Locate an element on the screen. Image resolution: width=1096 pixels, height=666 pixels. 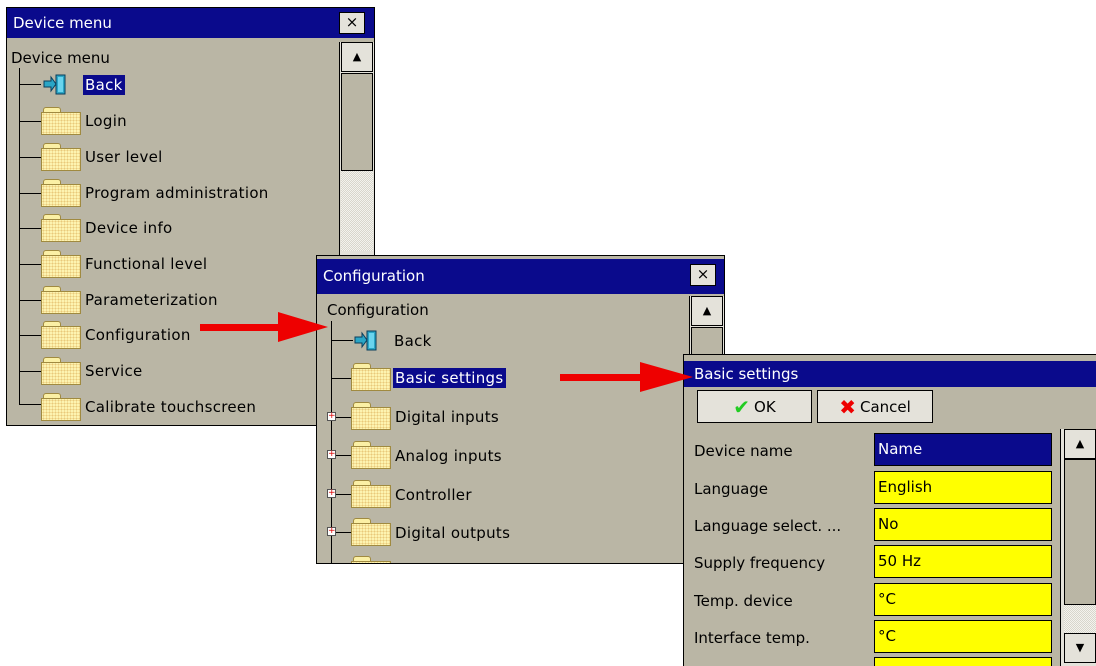
next-field-partial is located at coordinates (963, 661).